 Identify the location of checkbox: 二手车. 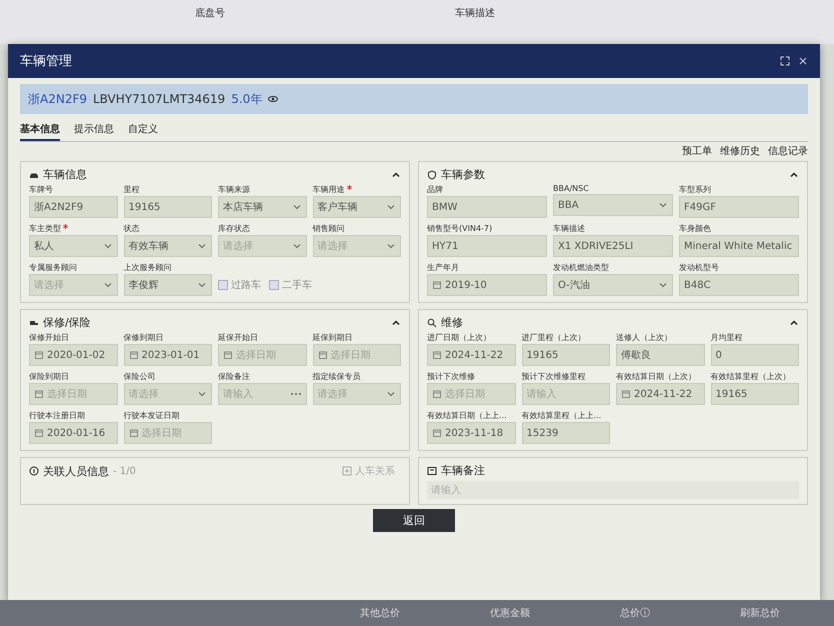
(290, 285).